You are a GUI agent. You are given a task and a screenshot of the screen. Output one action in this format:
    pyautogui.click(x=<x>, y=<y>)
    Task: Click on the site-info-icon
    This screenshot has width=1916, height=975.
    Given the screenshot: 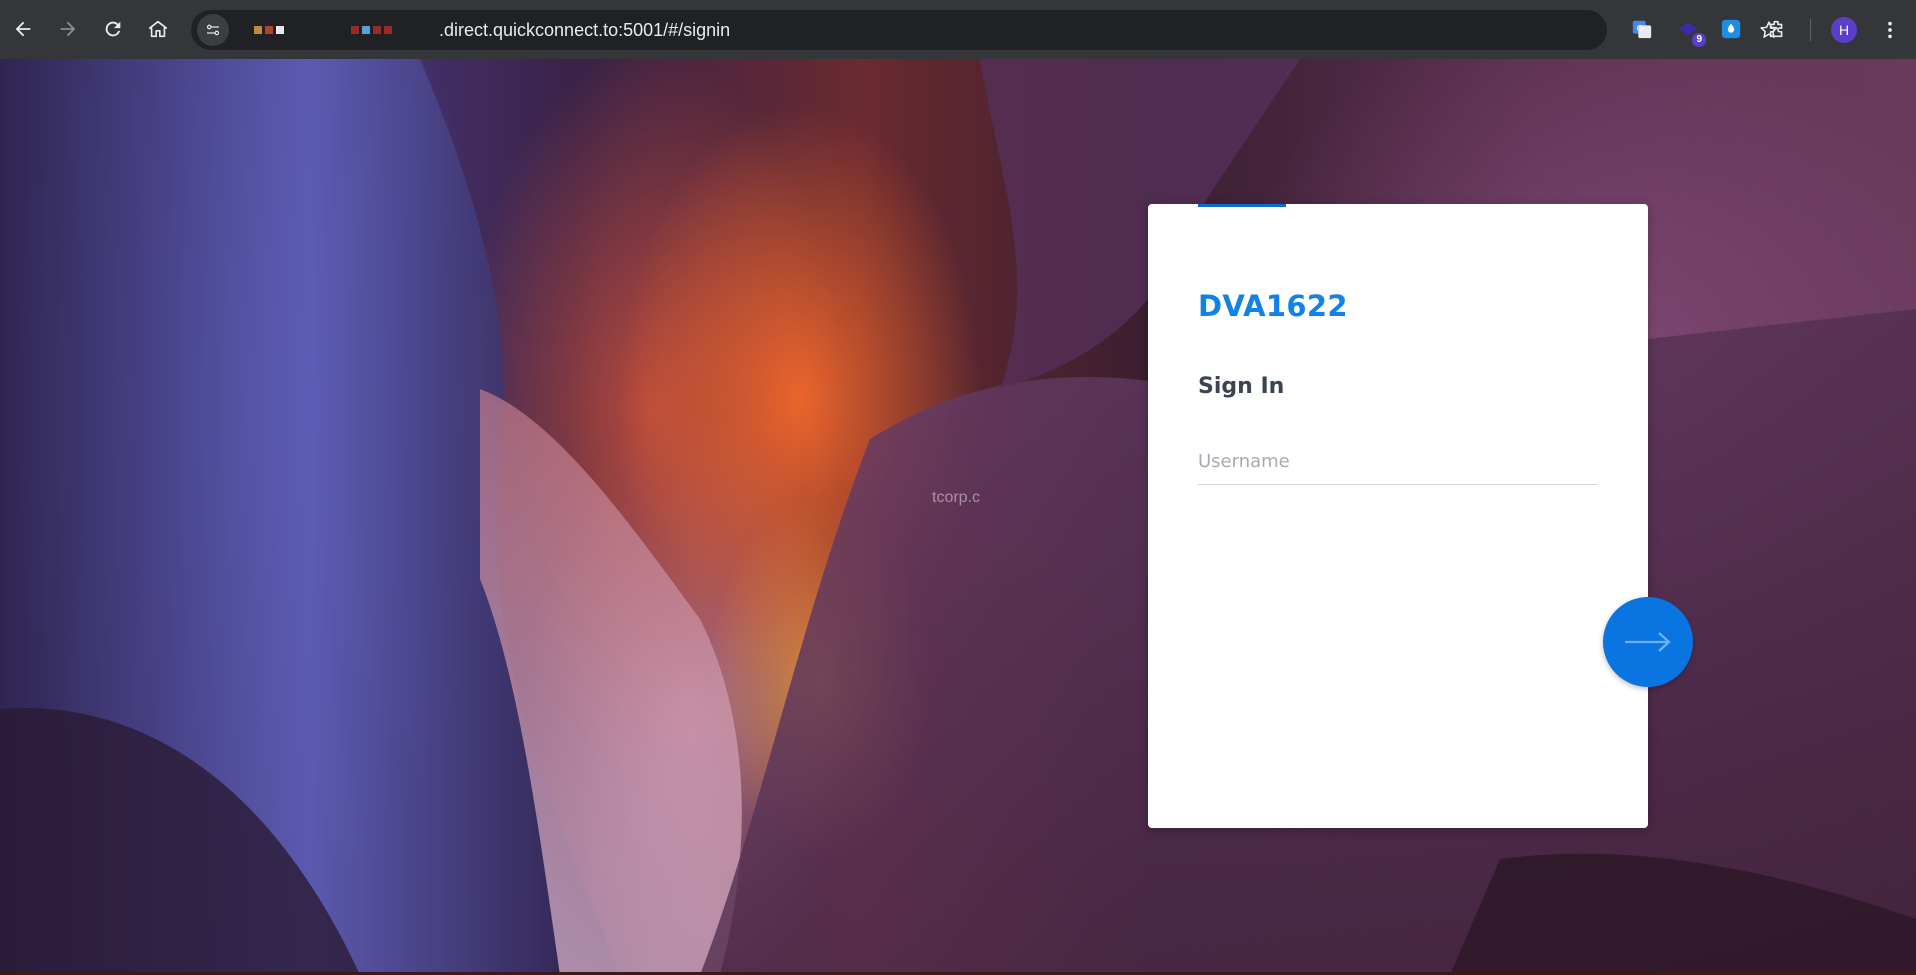 What is the action you would take?
    pyautogui.click(x=213, y=30)
    